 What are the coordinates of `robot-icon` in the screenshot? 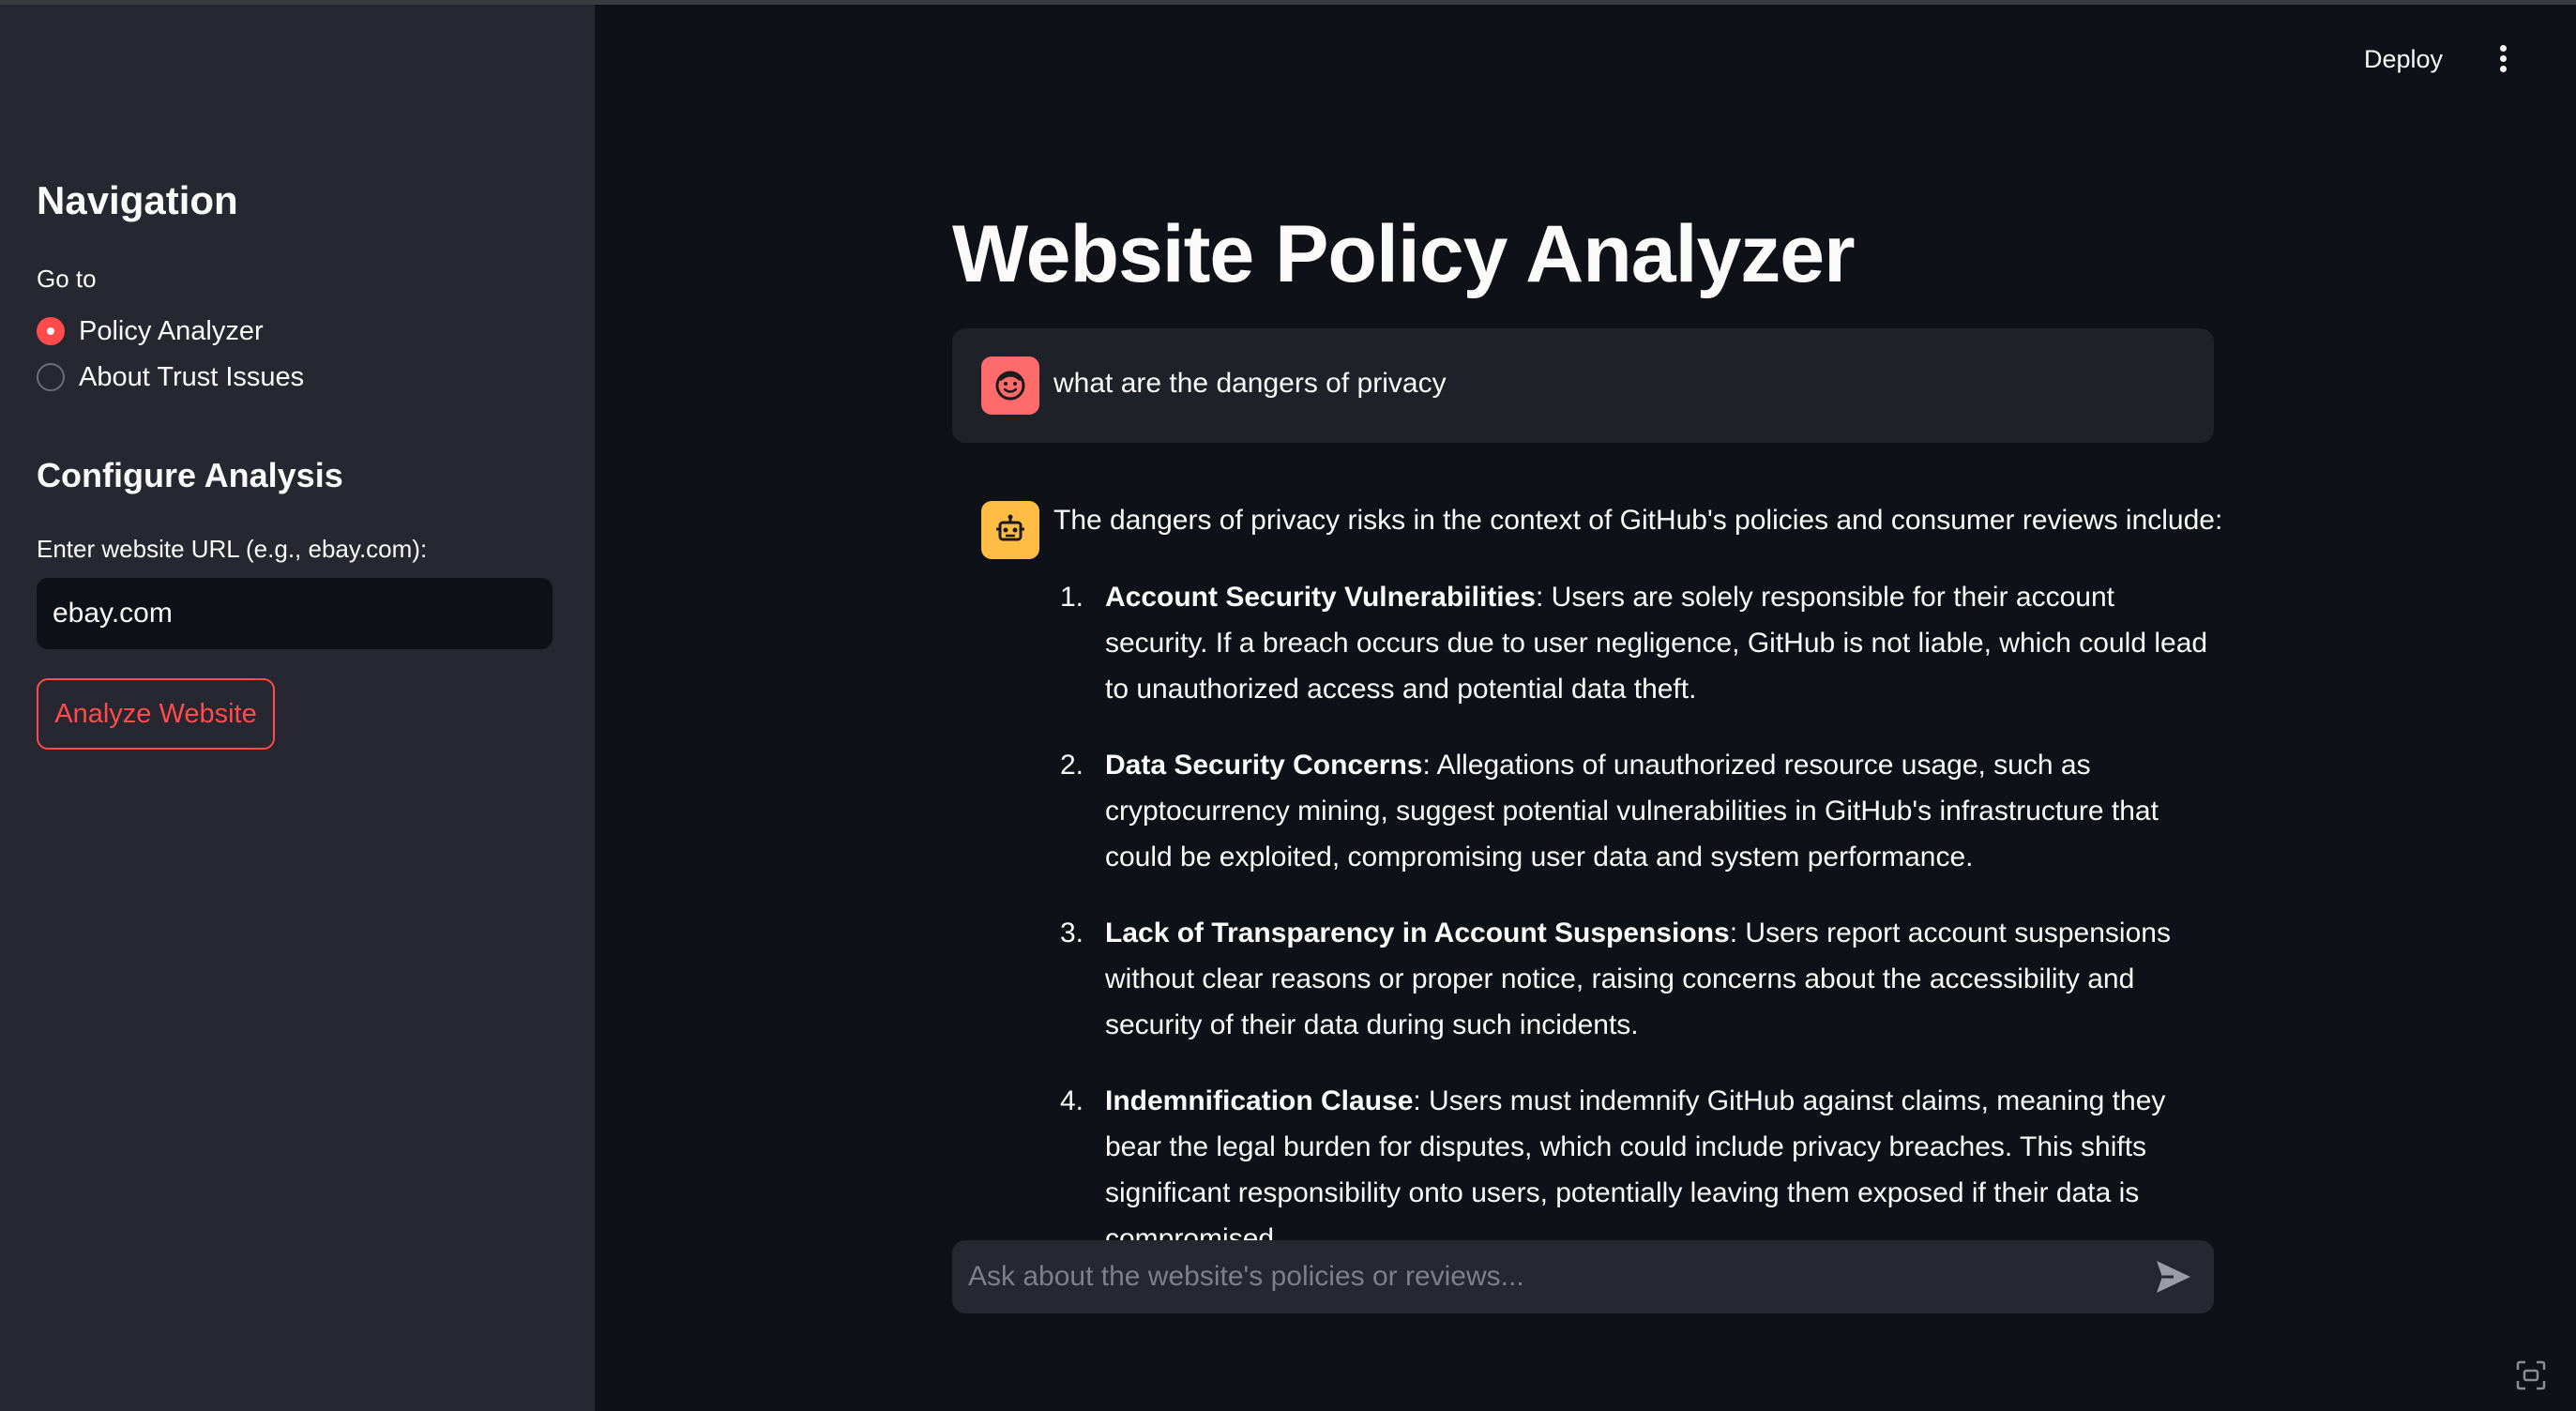 It's located at (1010, 530).